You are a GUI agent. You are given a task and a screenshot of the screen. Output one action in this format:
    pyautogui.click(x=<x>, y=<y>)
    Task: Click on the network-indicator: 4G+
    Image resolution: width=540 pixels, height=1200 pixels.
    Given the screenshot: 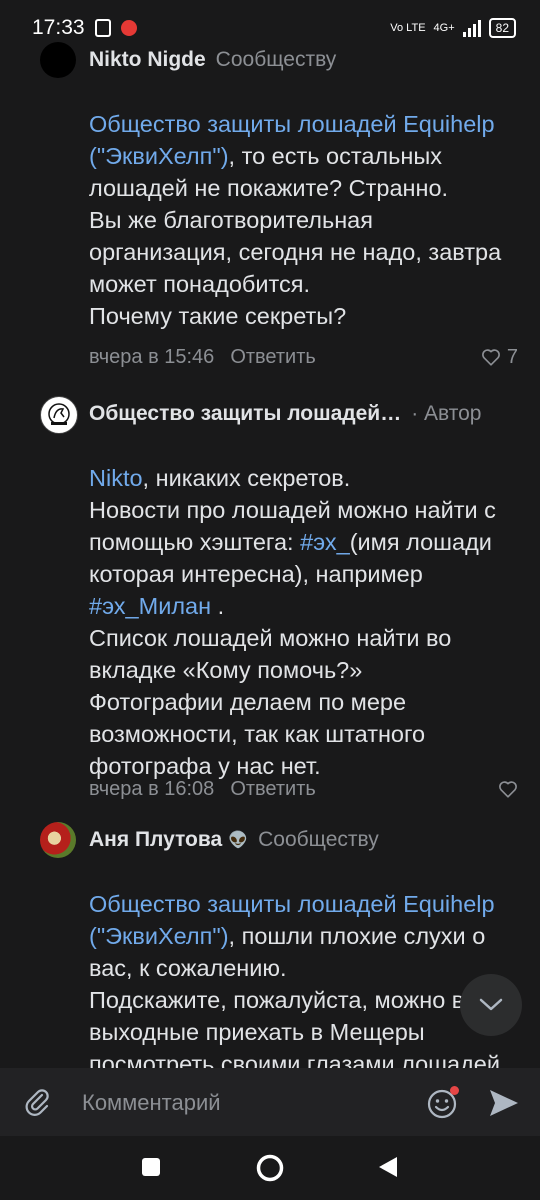 What is the action you would take?
    pyautogui.click(x=444, y=28)
    